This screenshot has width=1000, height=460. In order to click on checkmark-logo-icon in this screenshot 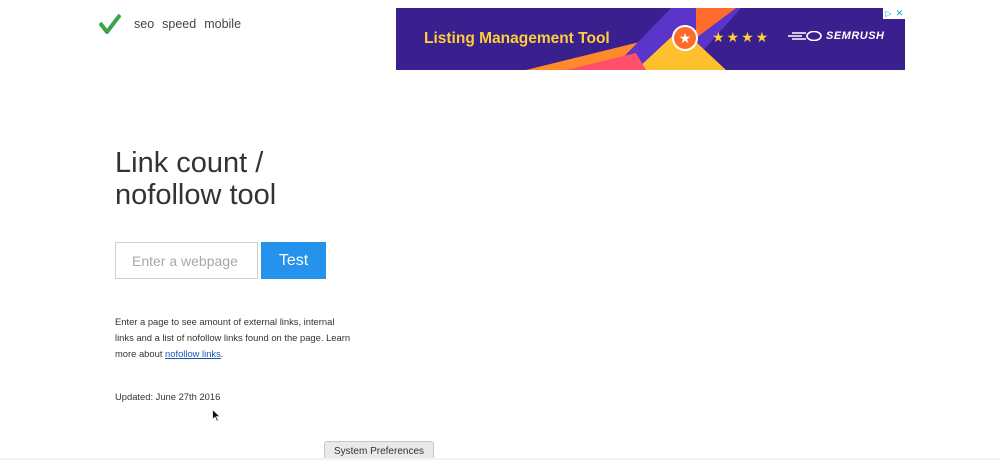, I will do `click(110, 24)`.